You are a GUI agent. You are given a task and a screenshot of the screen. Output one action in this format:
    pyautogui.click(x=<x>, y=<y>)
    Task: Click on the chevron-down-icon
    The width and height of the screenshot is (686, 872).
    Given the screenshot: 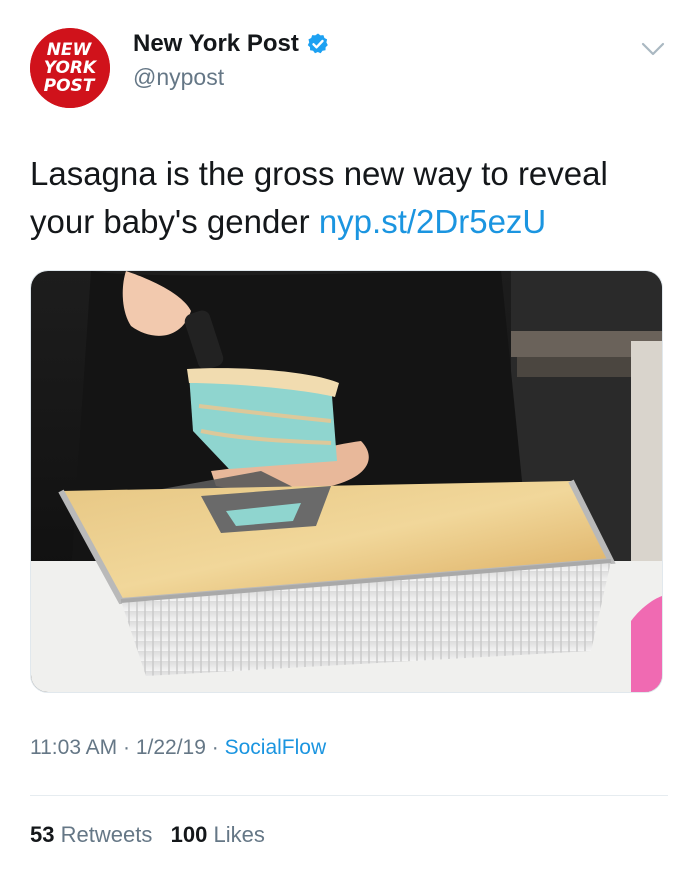 What is the action you would take?
    pyautogui.click(x=653, y=49)
    